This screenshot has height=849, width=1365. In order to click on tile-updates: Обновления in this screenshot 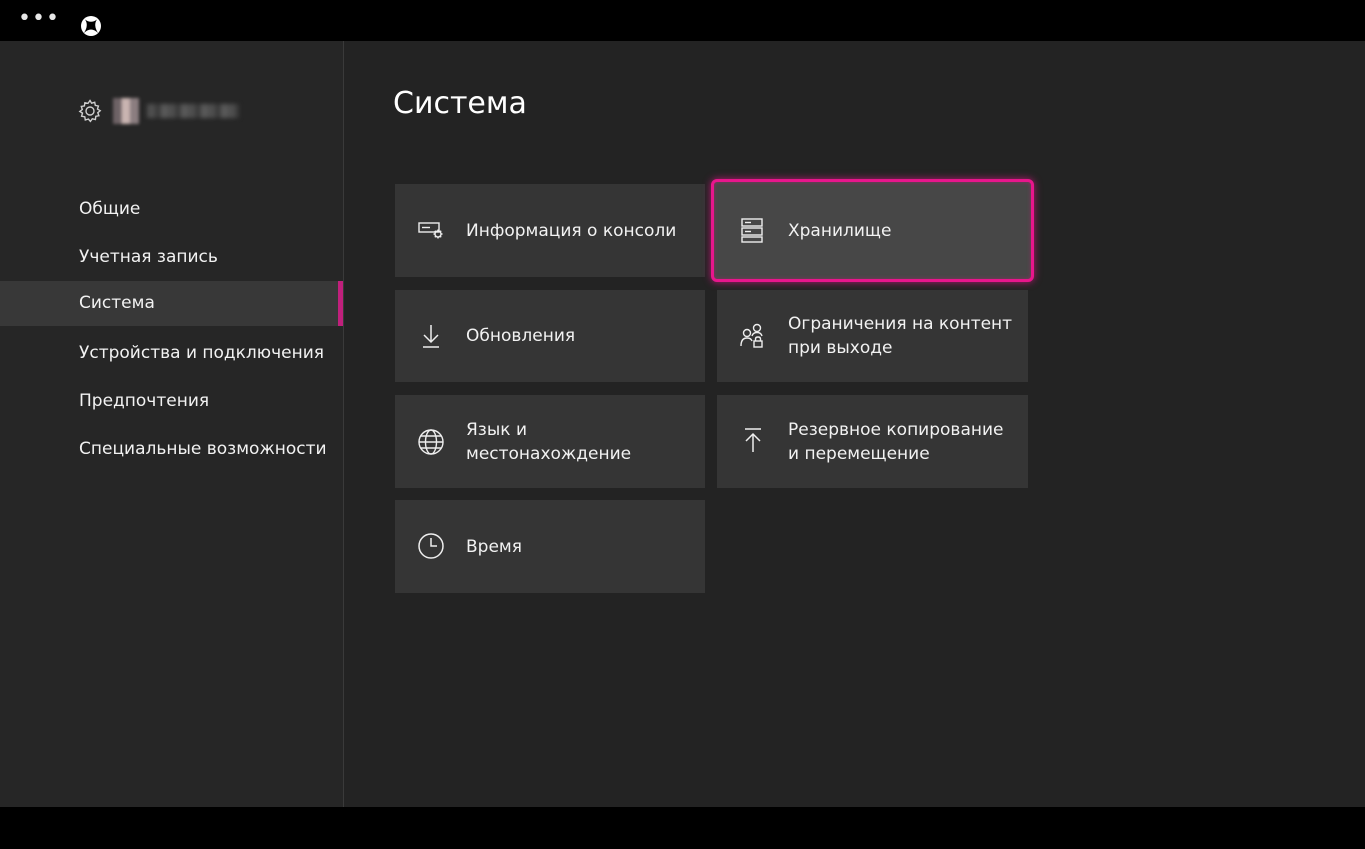, I will do `click(550, 336)`.